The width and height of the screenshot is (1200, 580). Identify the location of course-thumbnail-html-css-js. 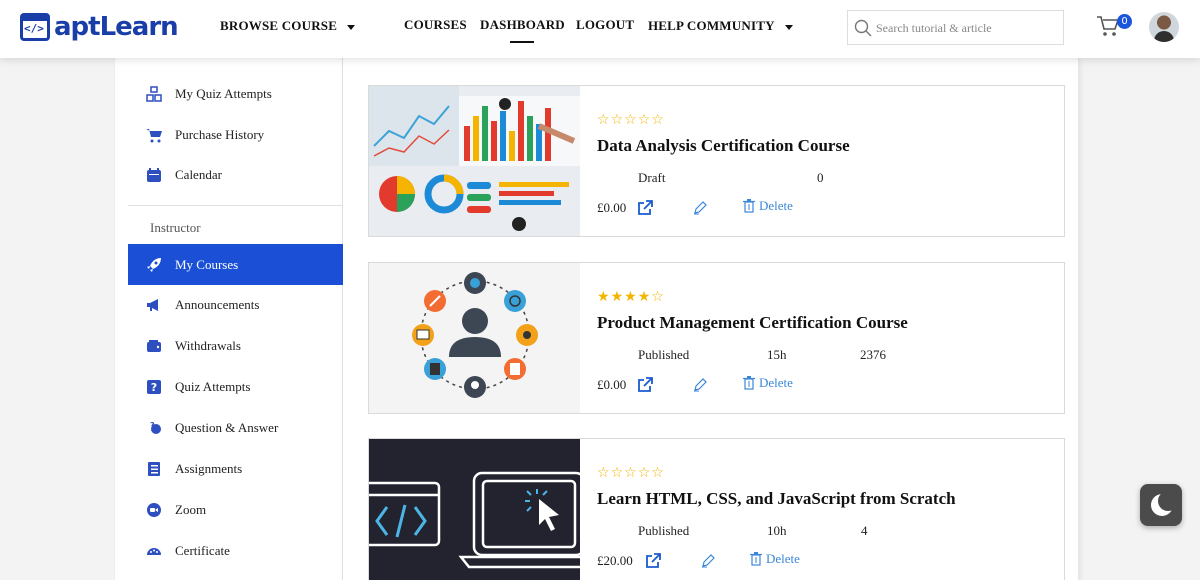
(474, 509).